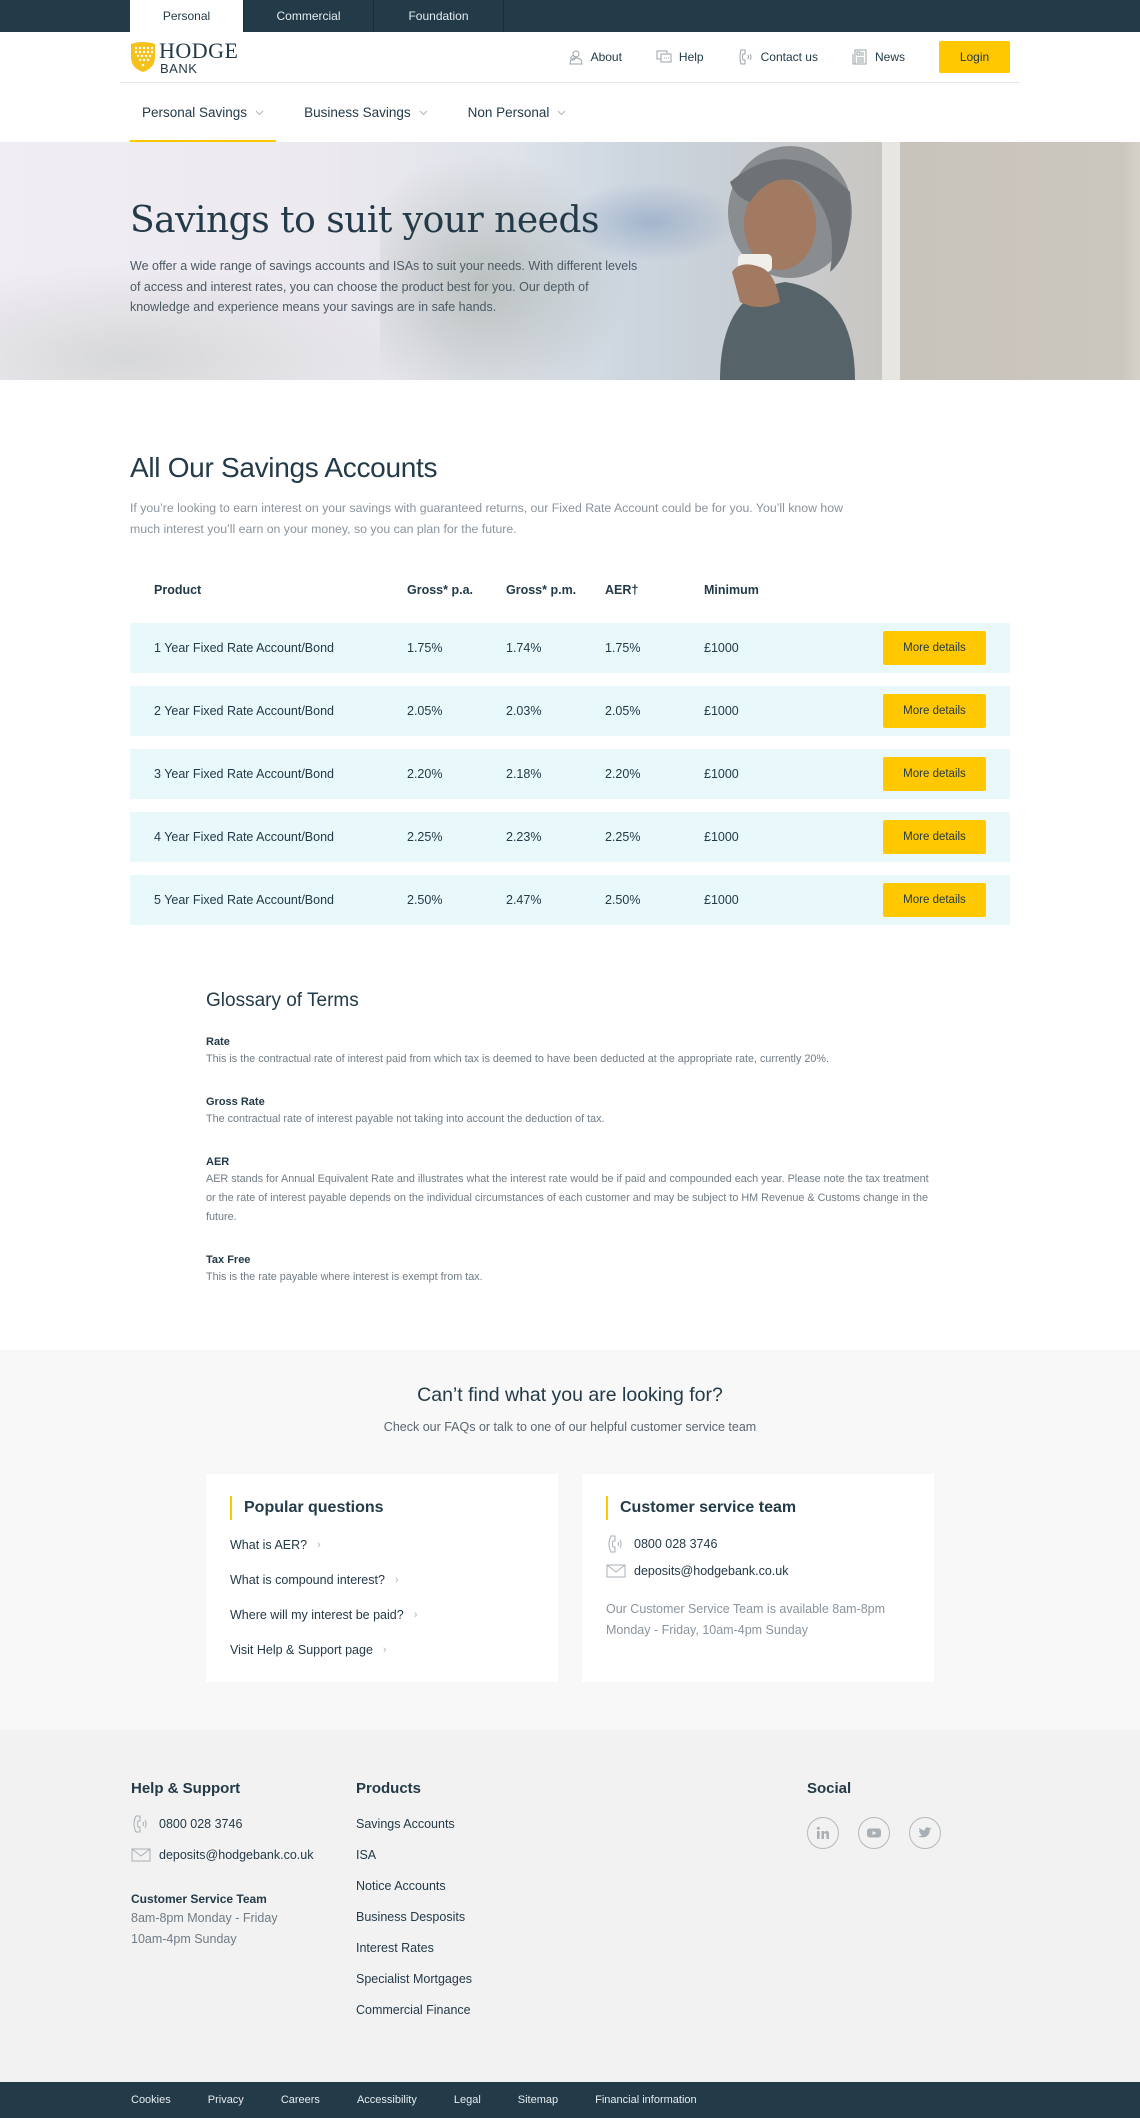 The height and width of the screenshot is (2118, 1140). Describe the element at coordinates (414, 1948) in the screenshot. I see `footer-product-link: Interest Rates` at that location.